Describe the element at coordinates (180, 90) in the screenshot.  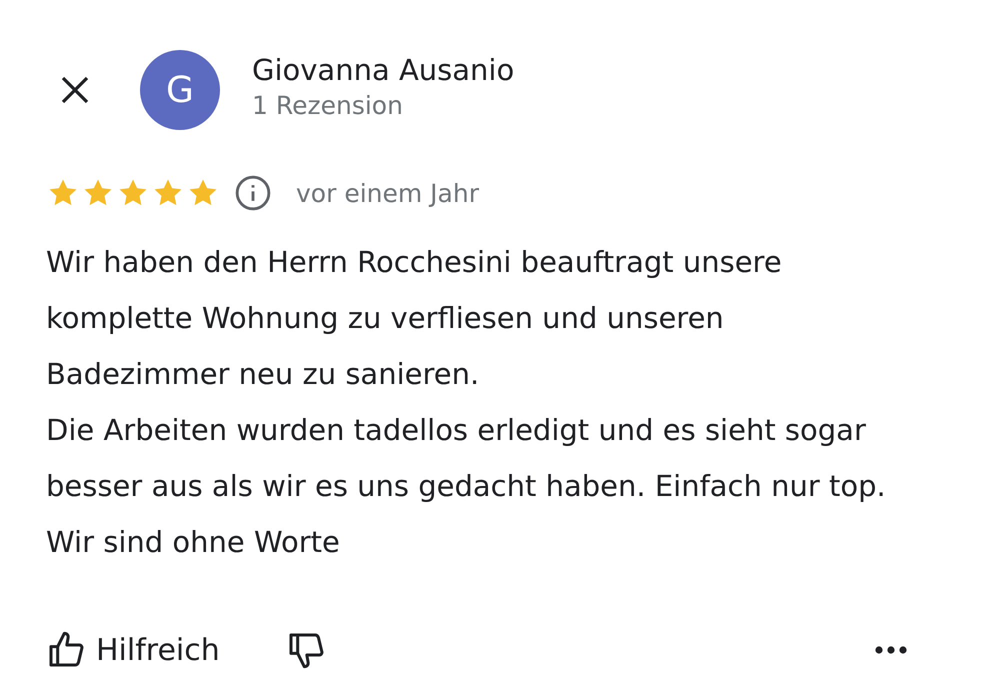
I see `avatar: G` at that location.